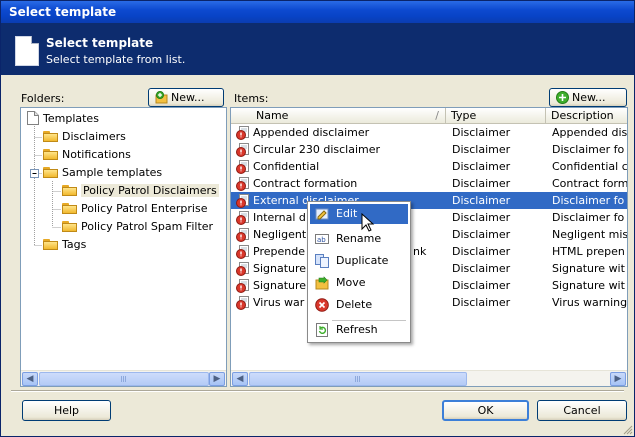 The height and width of the screenshot is (437, 635). Describe the element at coordinates (144, 208) in the screenshot. I see `tree-node-label: Policy Patrol Enterprise` at that location.